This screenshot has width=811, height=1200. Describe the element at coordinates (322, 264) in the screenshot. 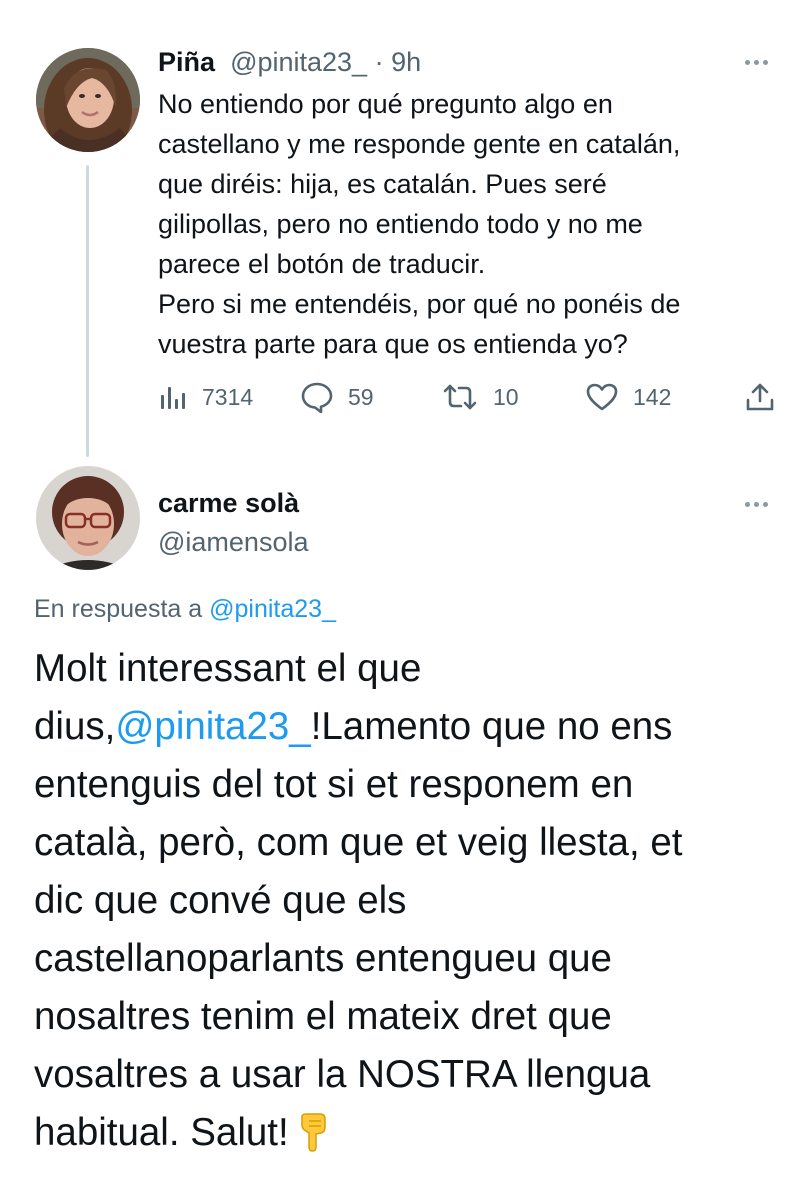

I see `tweet-text-line: parece el botón de traducir.` at that location.